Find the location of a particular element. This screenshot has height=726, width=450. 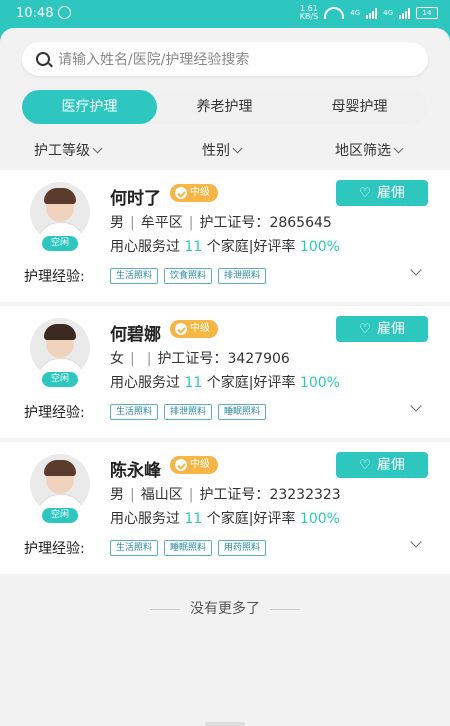

signal-icon is located at coordinates (372, 13).